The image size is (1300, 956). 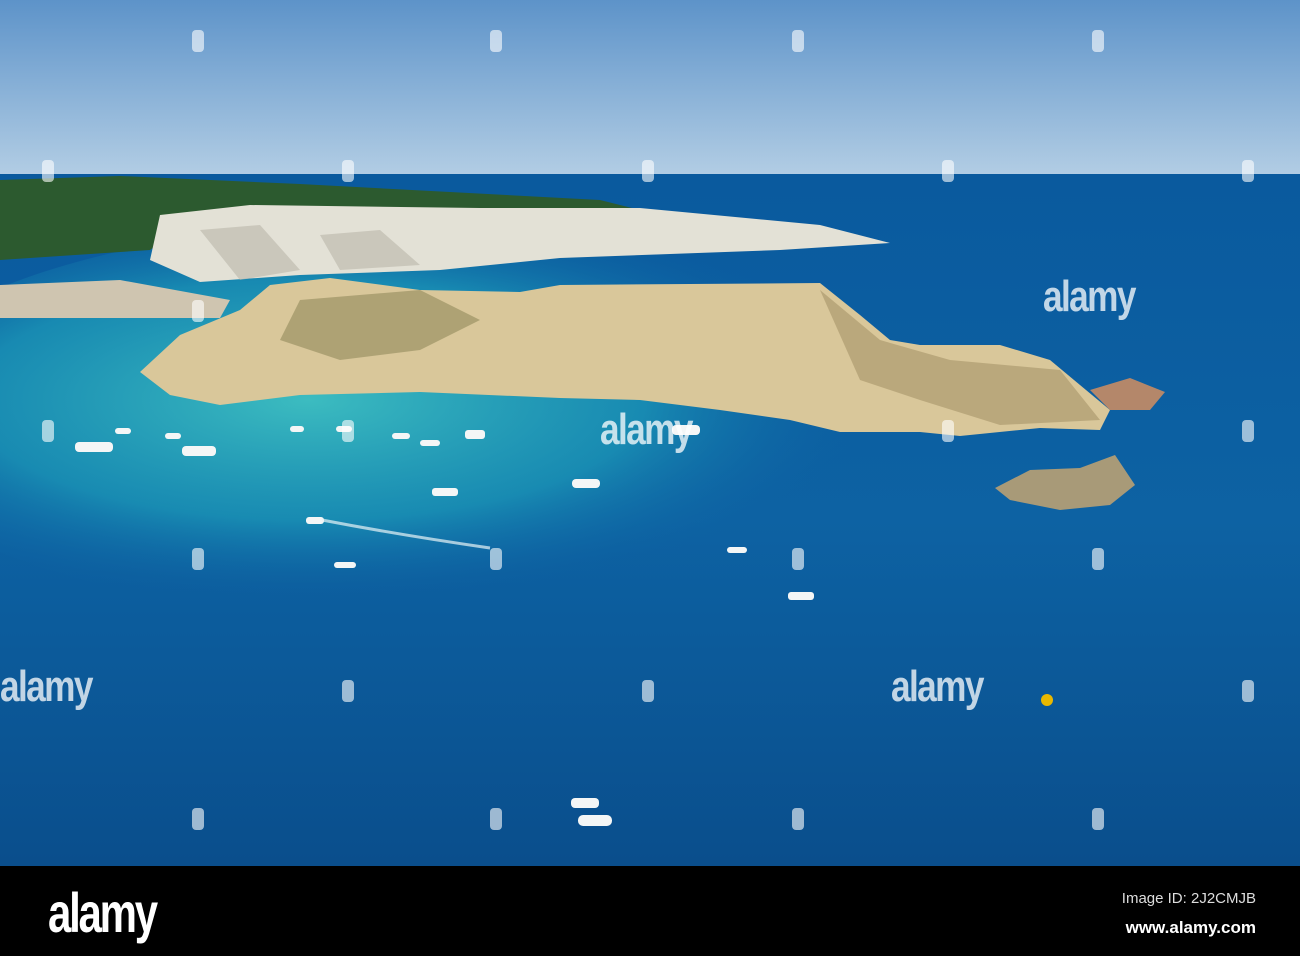 I want to click on site-url: www.alamy.com, so click(x=1190, y=927).